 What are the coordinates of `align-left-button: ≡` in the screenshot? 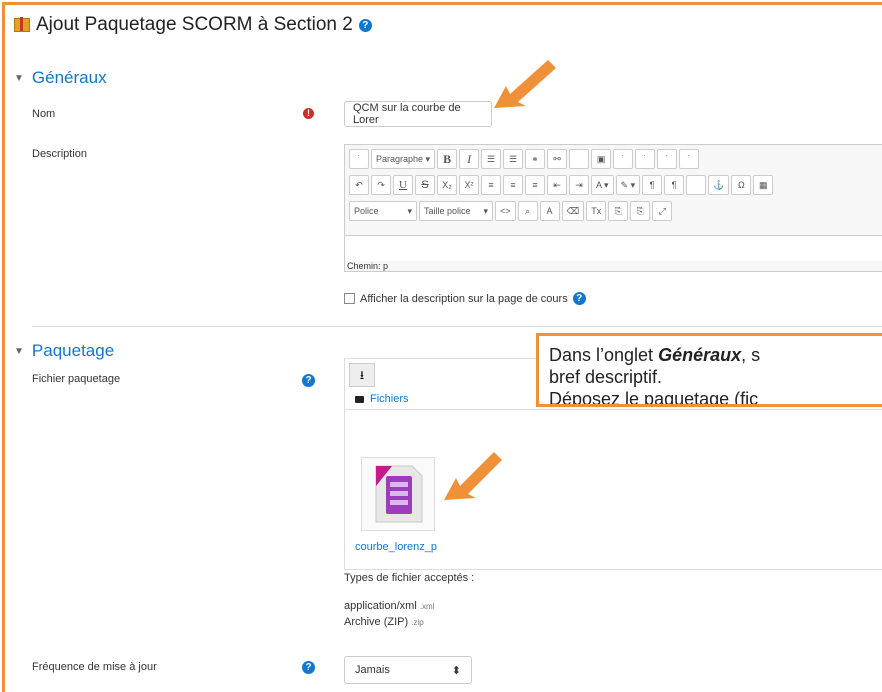 It's located at (491, 185).